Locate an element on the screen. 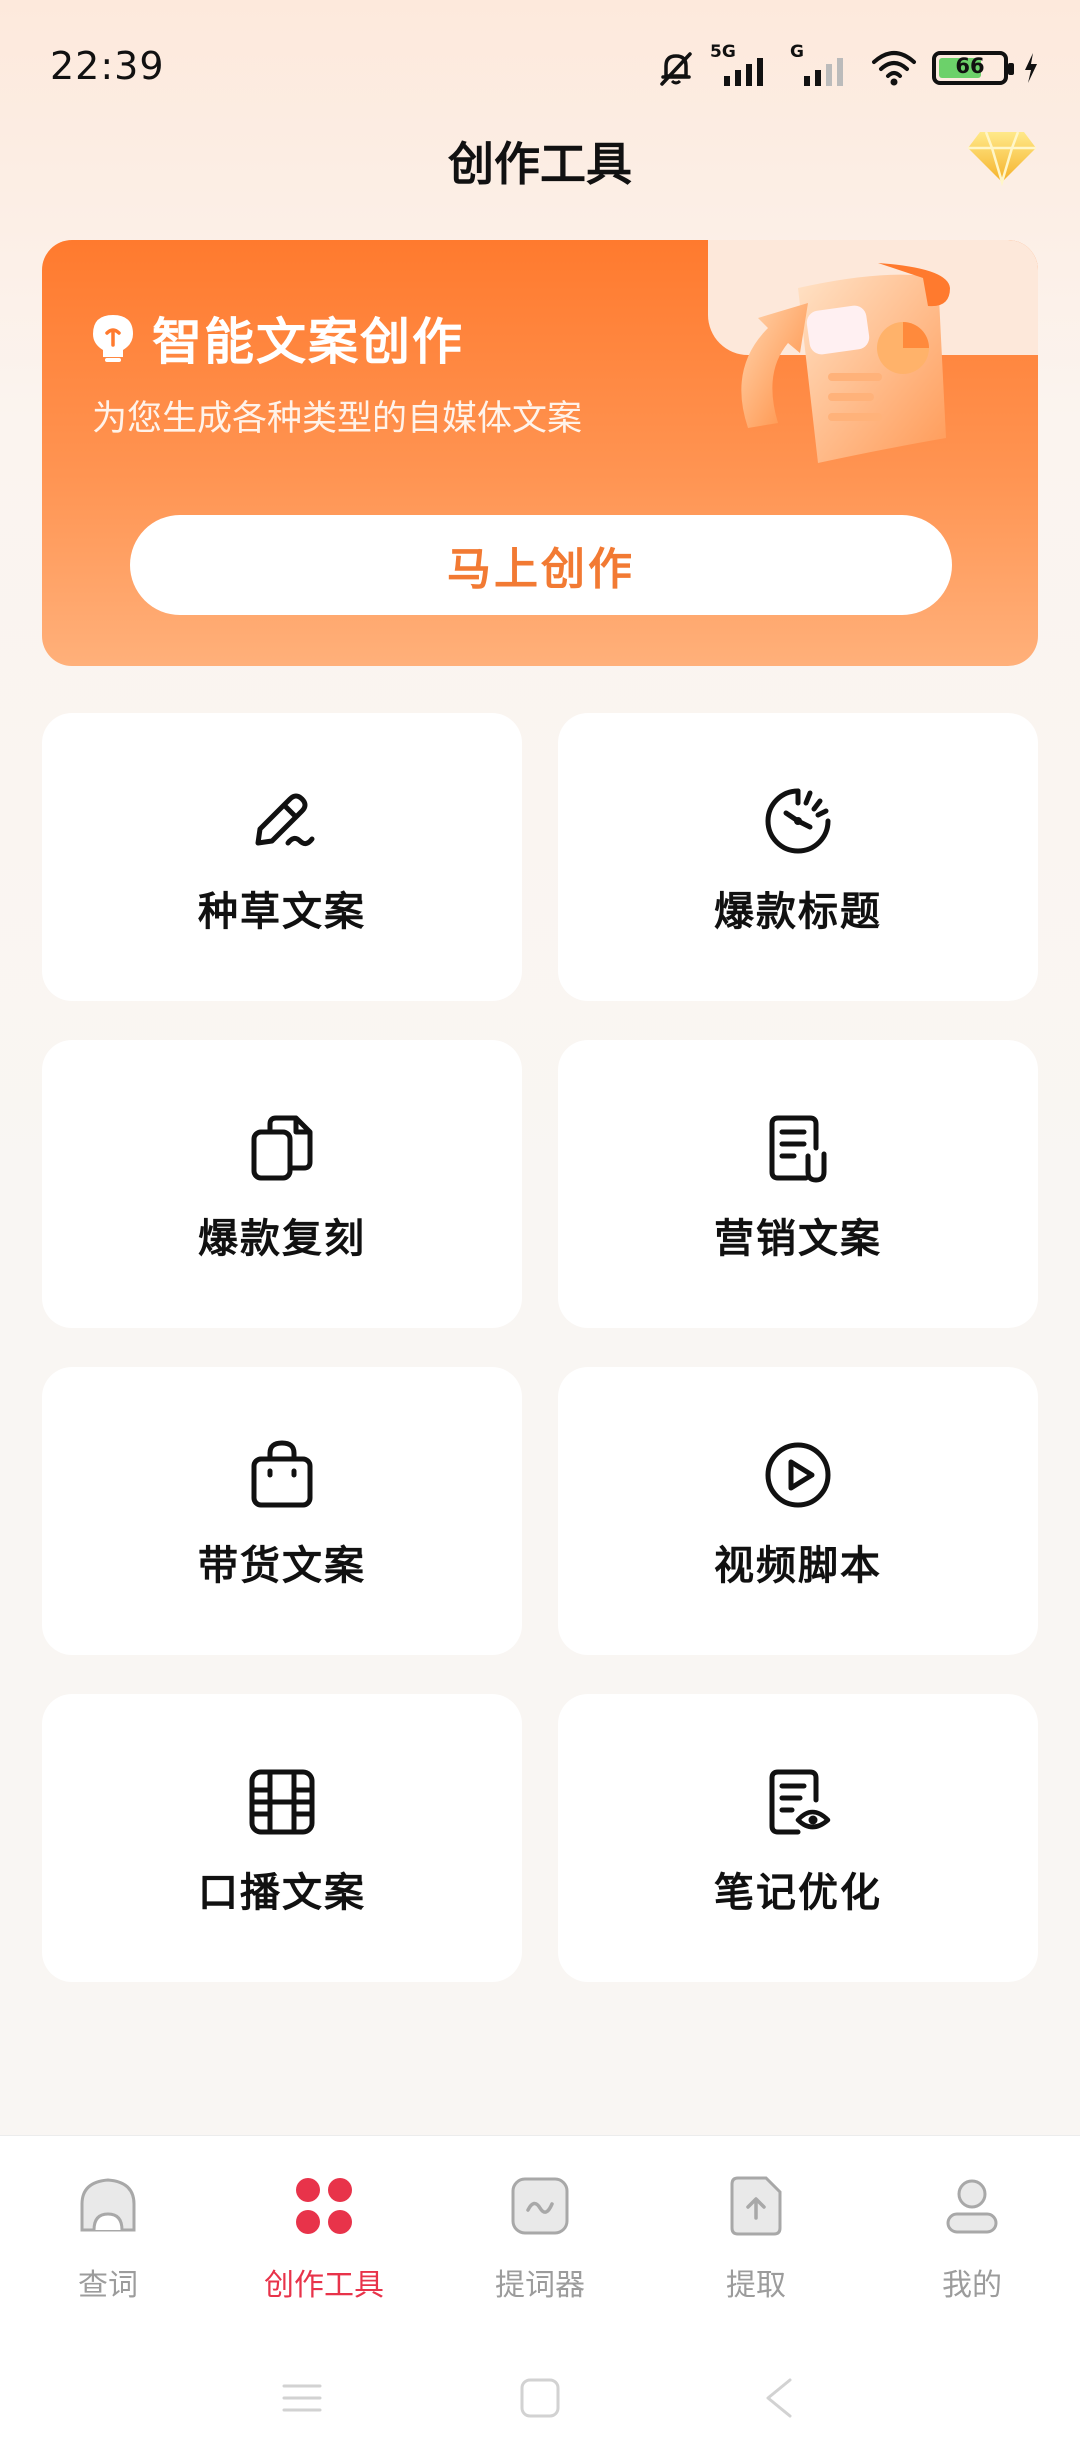  banner-title: 智能文案创作 is located at coordinates (308, 342).